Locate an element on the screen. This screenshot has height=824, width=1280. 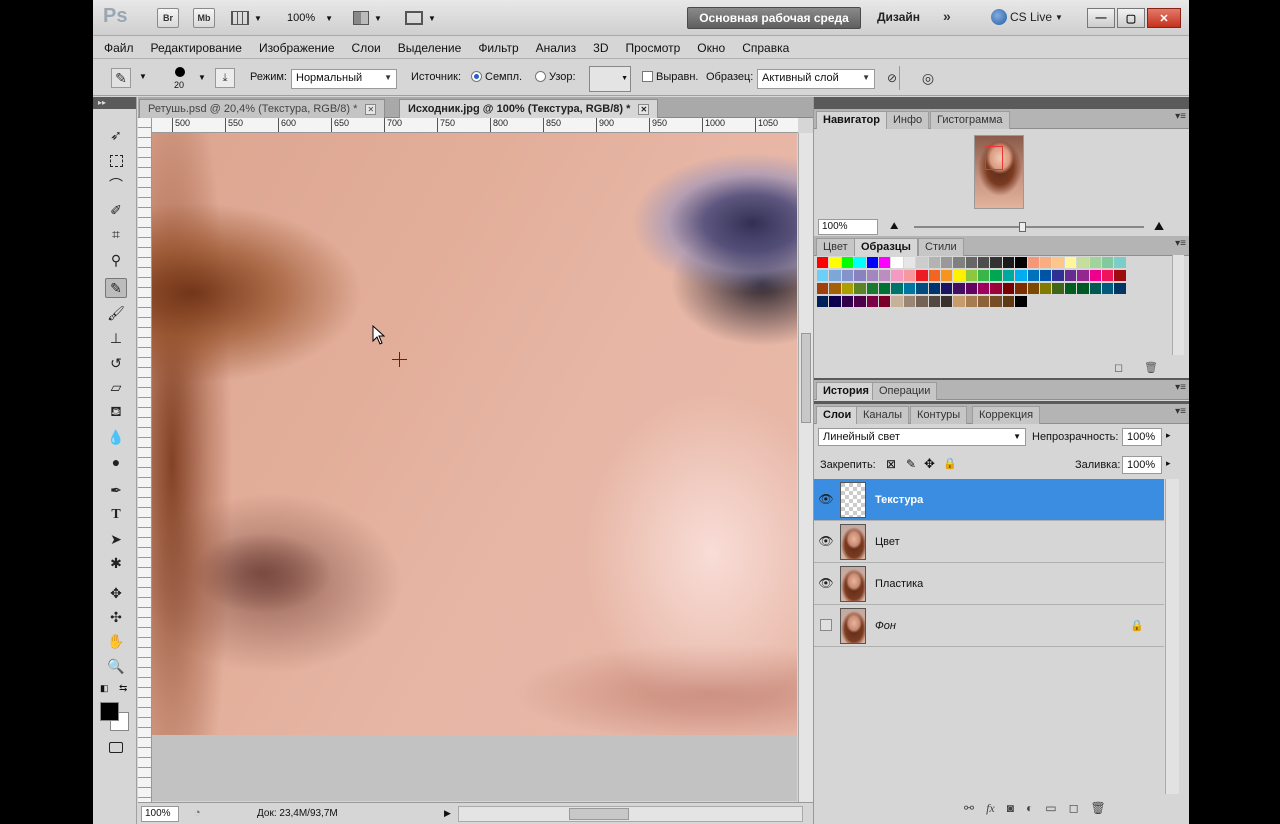
layer-style-icon: fx is located at coordinates (990, 808).